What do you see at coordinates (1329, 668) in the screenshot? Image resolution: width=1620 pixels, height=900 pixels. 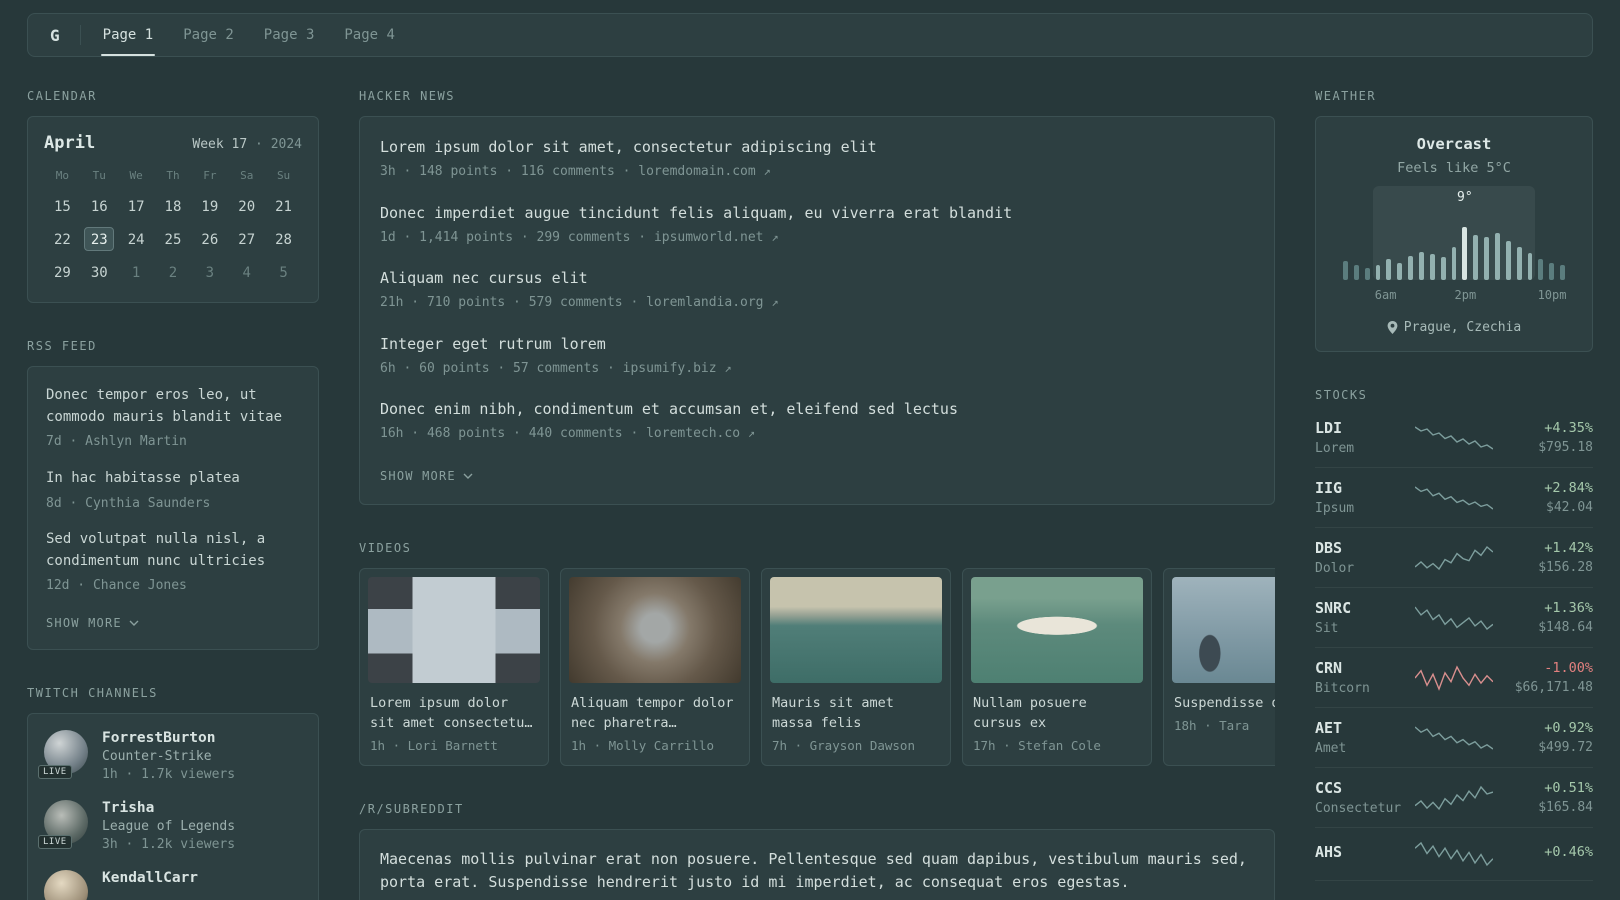 I see `stock-symbol: CRN` at bounding box center [1329, 668].